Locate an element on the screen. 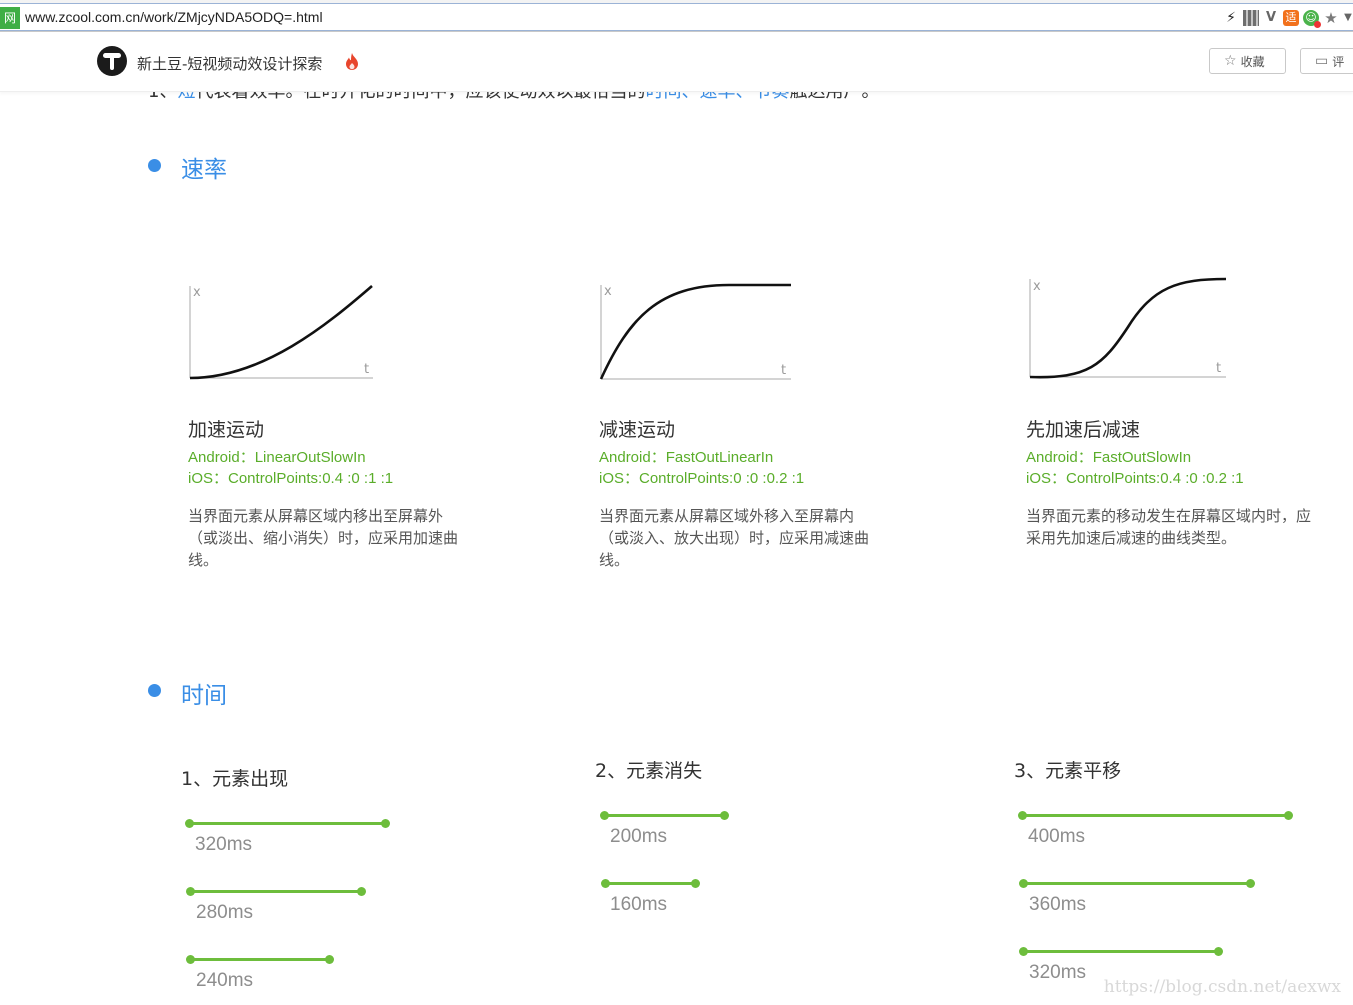 The image size is (1353, 1005). curve-description: 当界面元素从屏幕区域内移出至屏幕外（或淡出、缩小消失）时，应采用加速曲线。 is located at coordinates (323, 538).